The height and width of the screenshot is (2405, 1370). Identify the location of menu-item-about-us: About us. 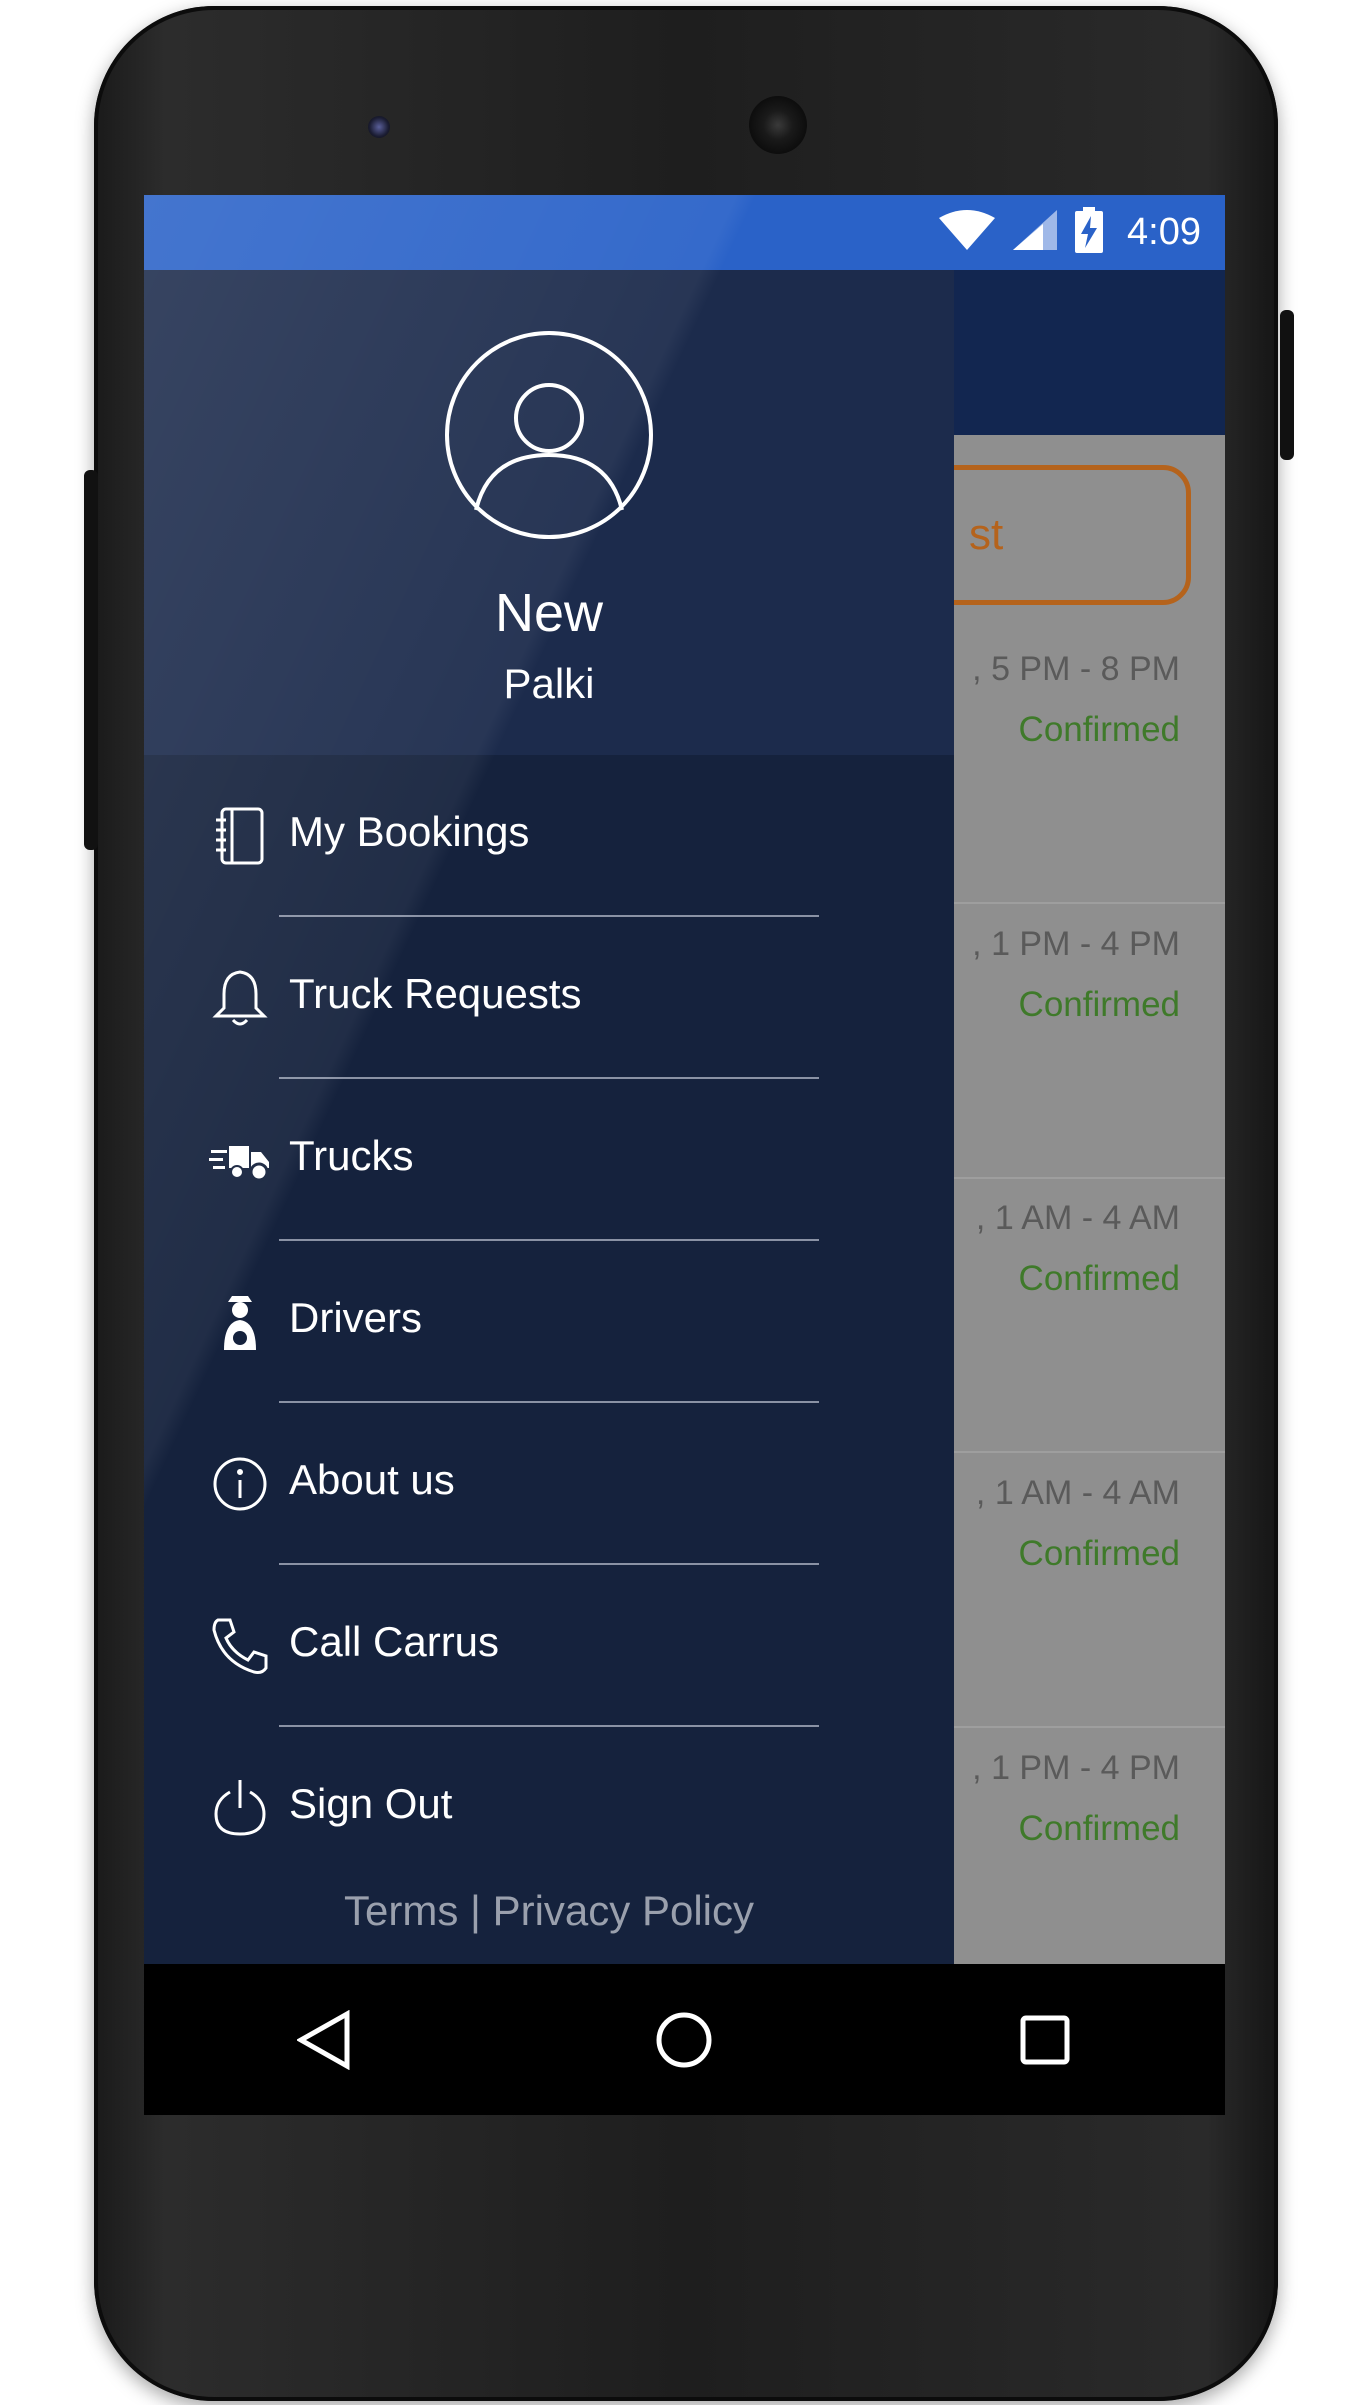
(549, 1484).